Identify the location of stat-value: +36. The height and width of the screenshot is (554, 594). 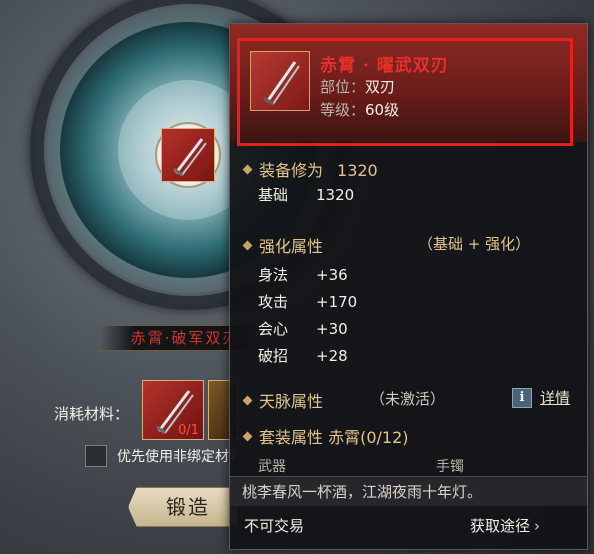
(332, 275).